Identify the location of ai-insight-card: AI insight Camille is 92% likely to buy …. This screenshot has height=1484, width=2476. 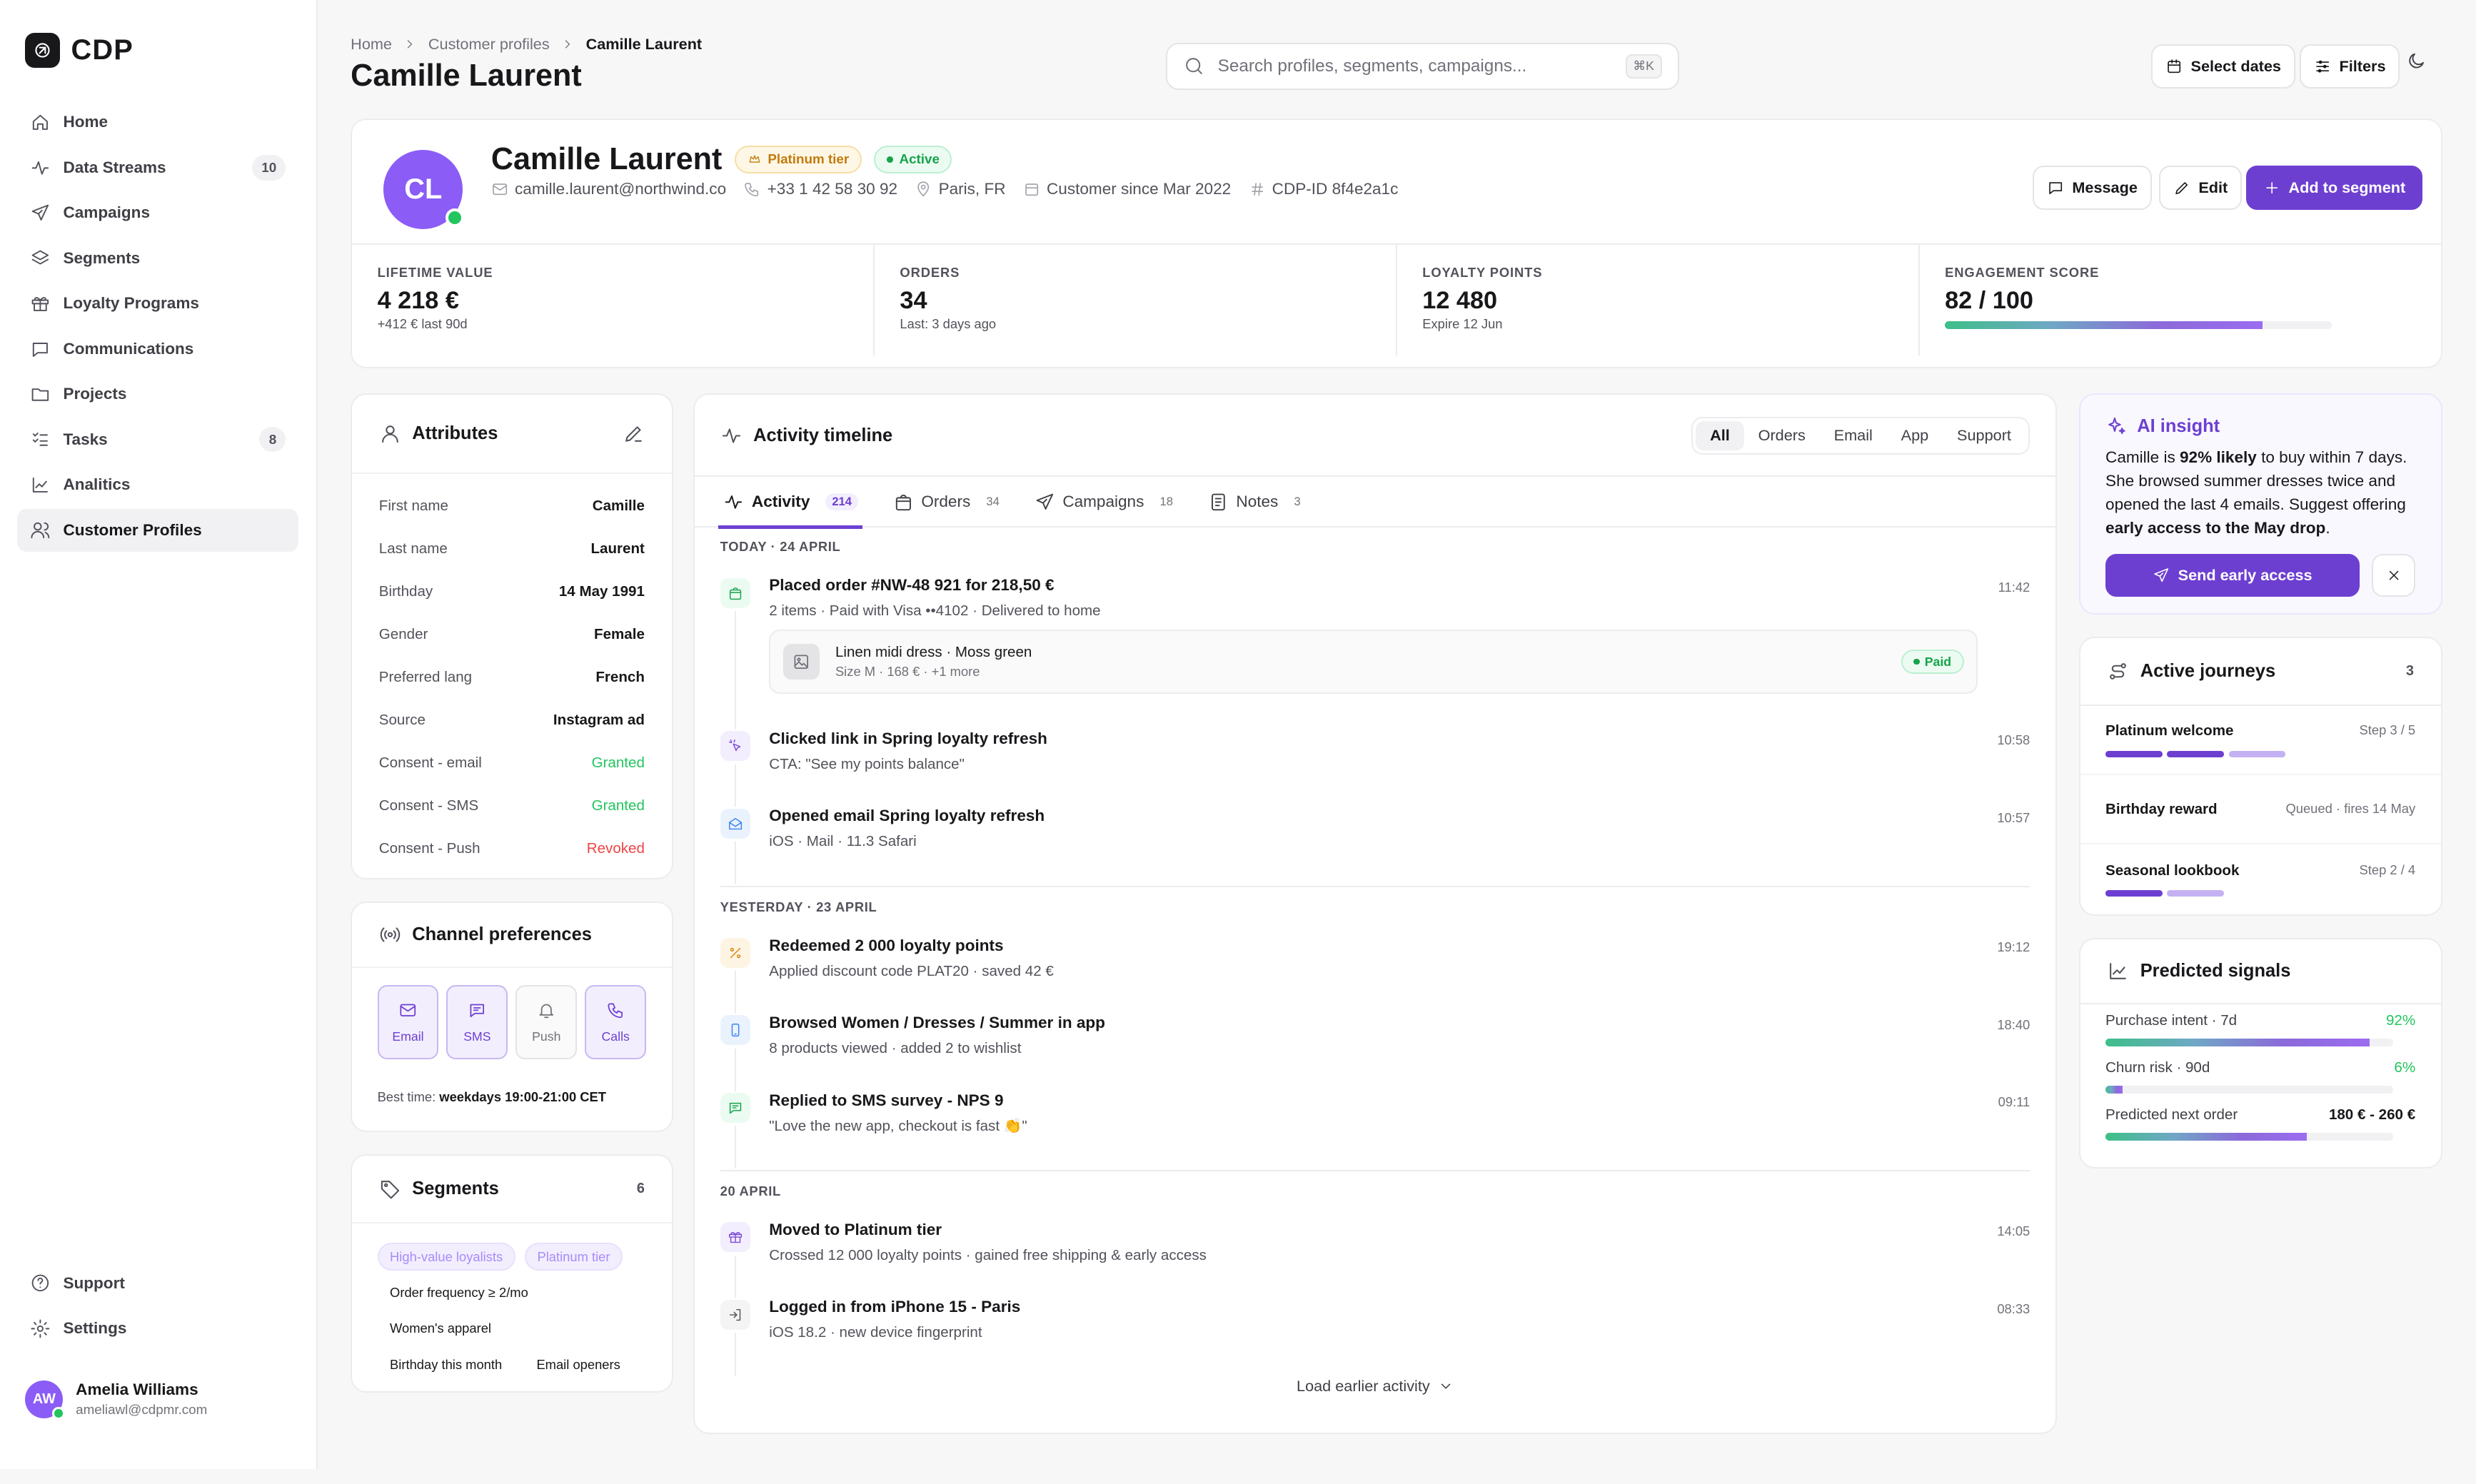
(2260, 504).